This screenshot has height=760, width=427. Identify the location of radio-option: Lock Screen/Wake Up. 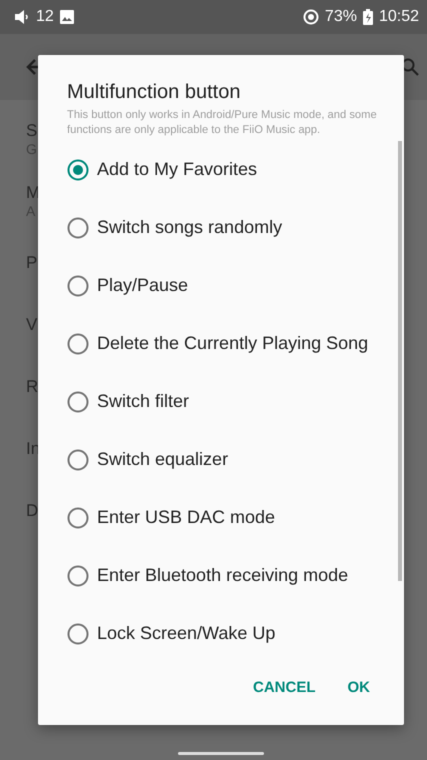
(221, 634).